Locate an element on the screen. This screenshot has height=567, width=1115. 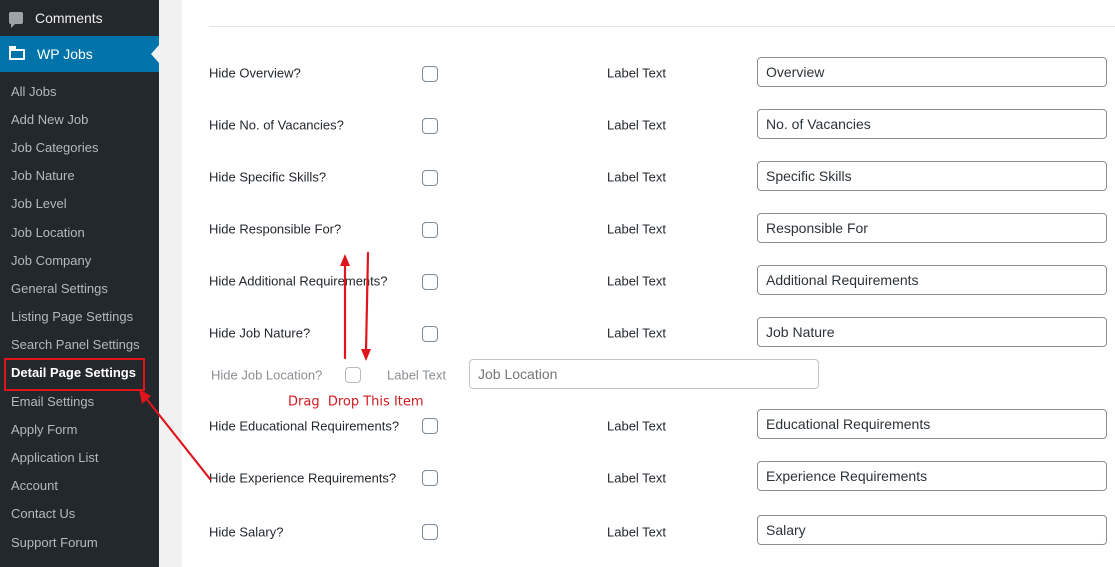
sidebar-item-account: Account is located at coordinates (79, 486).